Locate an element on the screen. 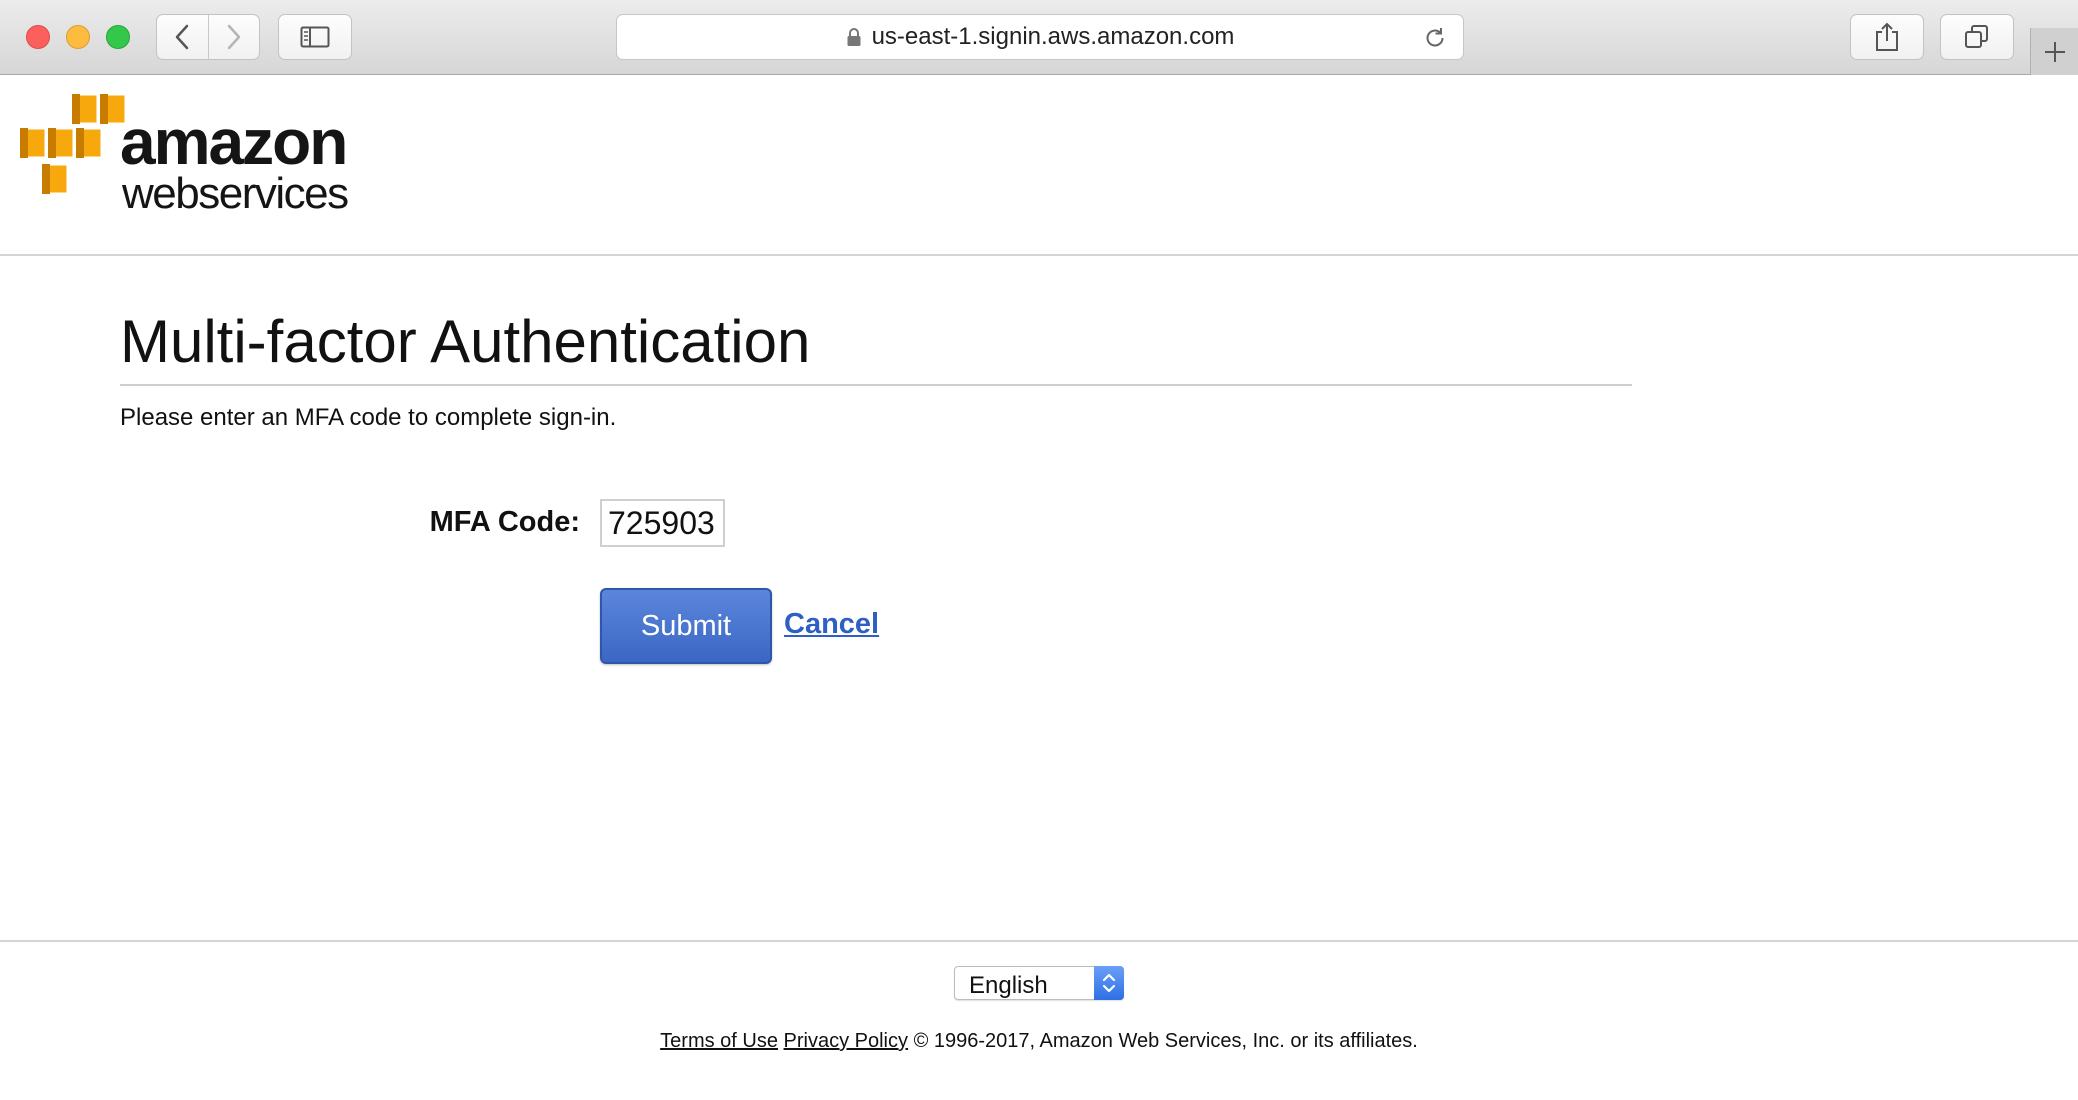  terms-of-use-link: Terms of Use is located at coordinates (719, 1041).